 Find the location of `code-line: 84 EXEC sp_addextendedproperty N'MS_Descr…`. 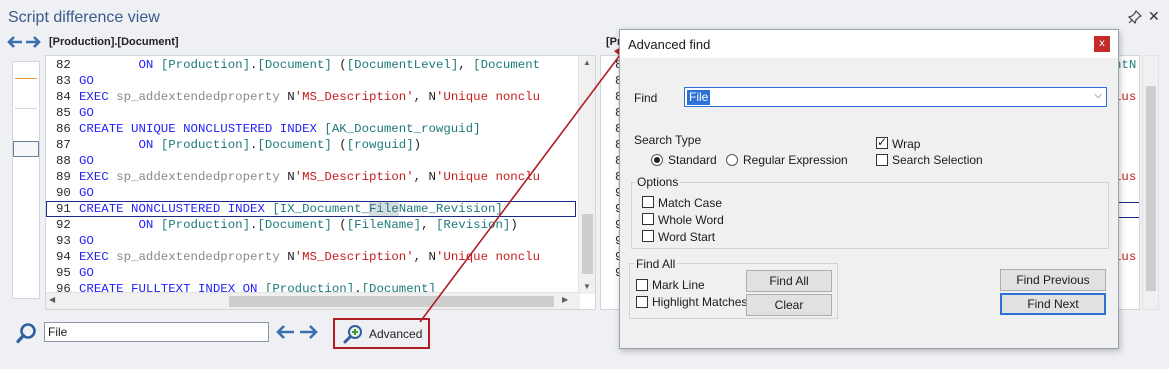

code-line: 84 EXEC sp_addextendedproperty N'MS_Descr… is located at coordinates (311, 97).